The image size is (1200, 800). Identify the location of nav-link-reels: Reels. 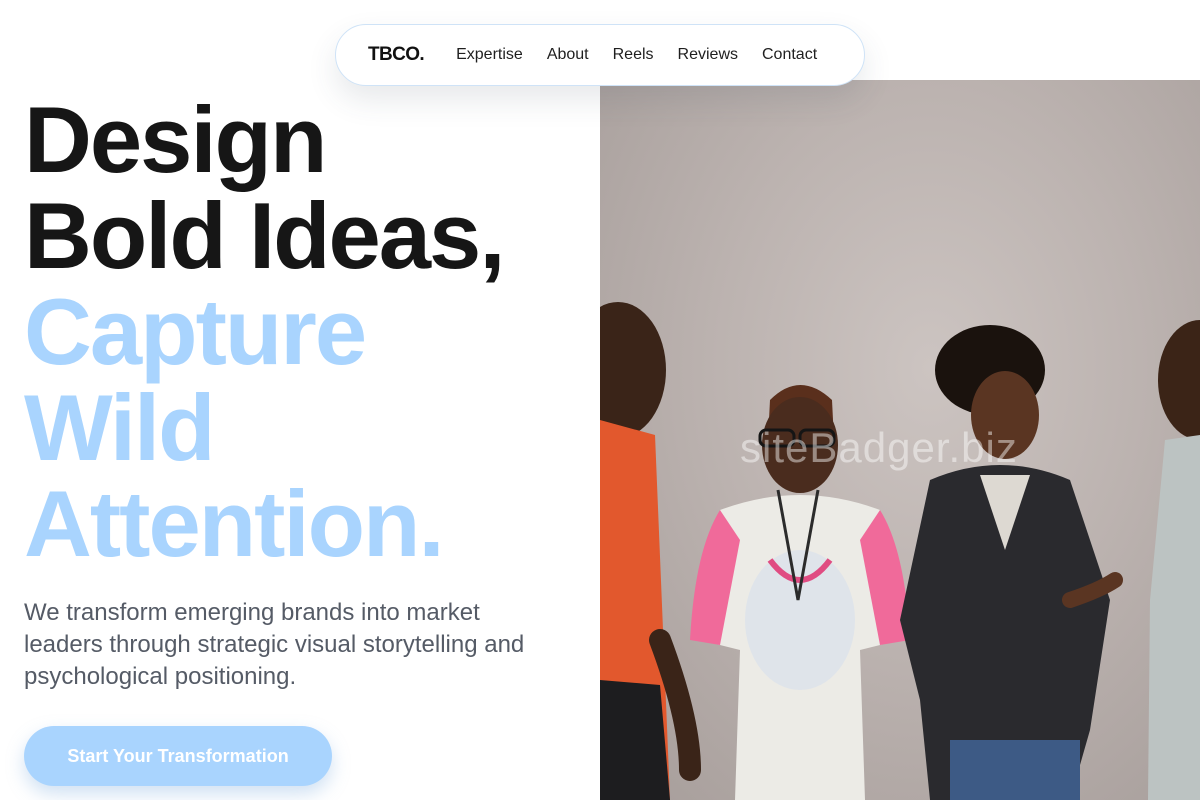
(633, 55).